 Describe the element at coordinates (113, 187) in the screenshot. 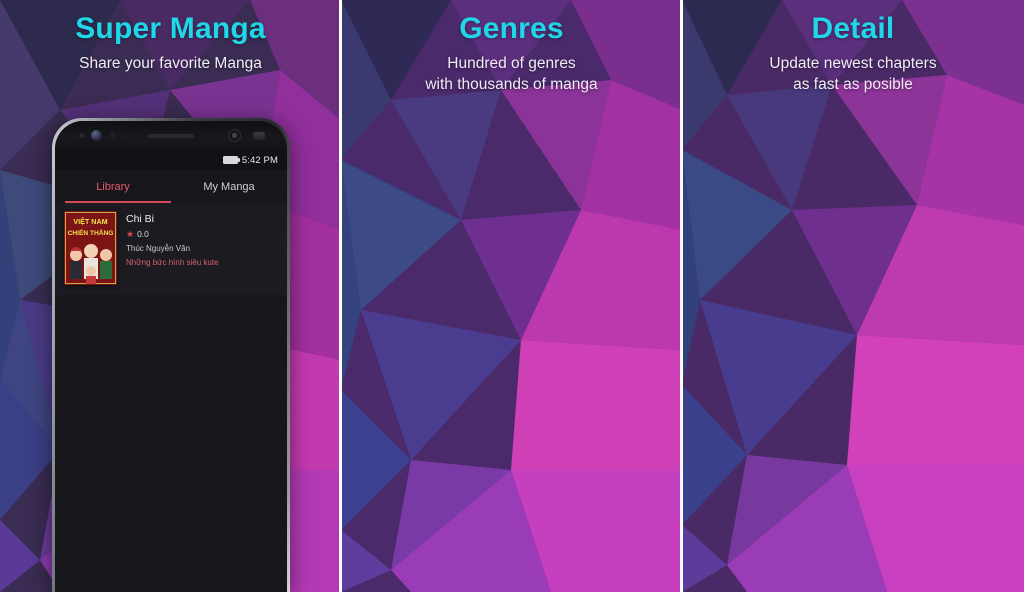

I see `tab-library: Library` at that location.